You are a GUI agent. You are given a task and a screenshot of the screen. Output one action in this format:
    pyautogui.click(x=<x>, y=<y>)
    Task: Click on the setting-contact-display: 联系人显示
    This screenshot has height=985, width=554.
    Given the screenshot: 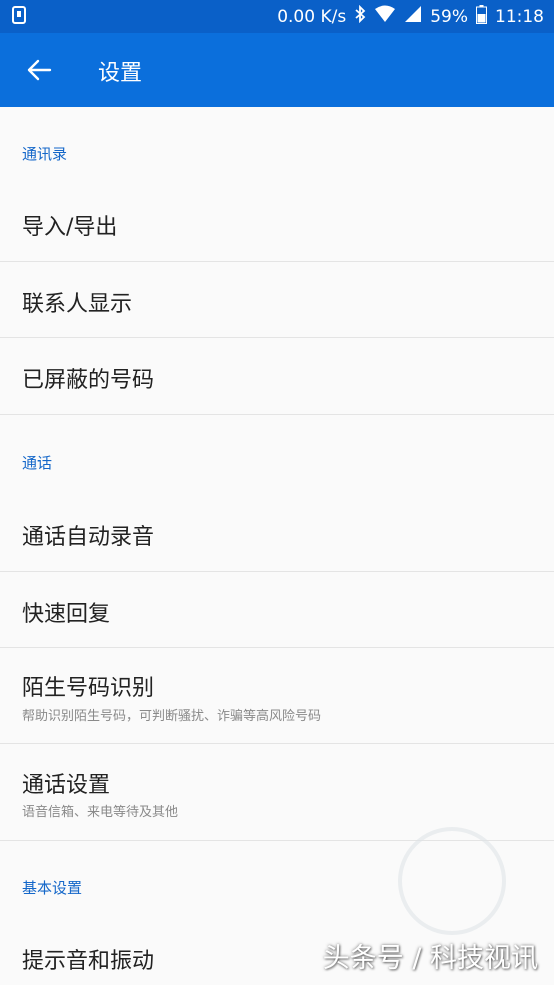 What is the action you would take?
    pyautogui.click(x=277, y=299)
    